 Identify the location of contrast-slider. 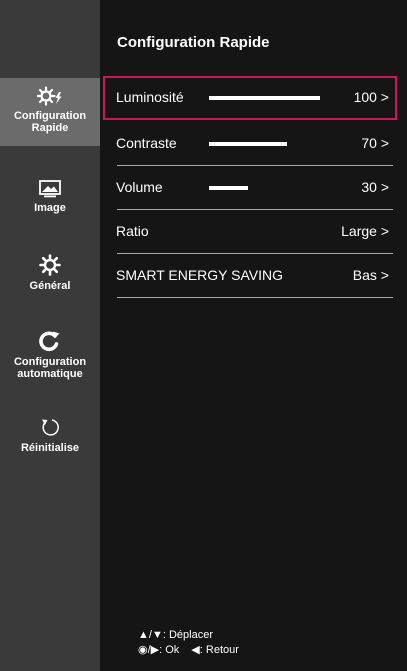
(264, 144).